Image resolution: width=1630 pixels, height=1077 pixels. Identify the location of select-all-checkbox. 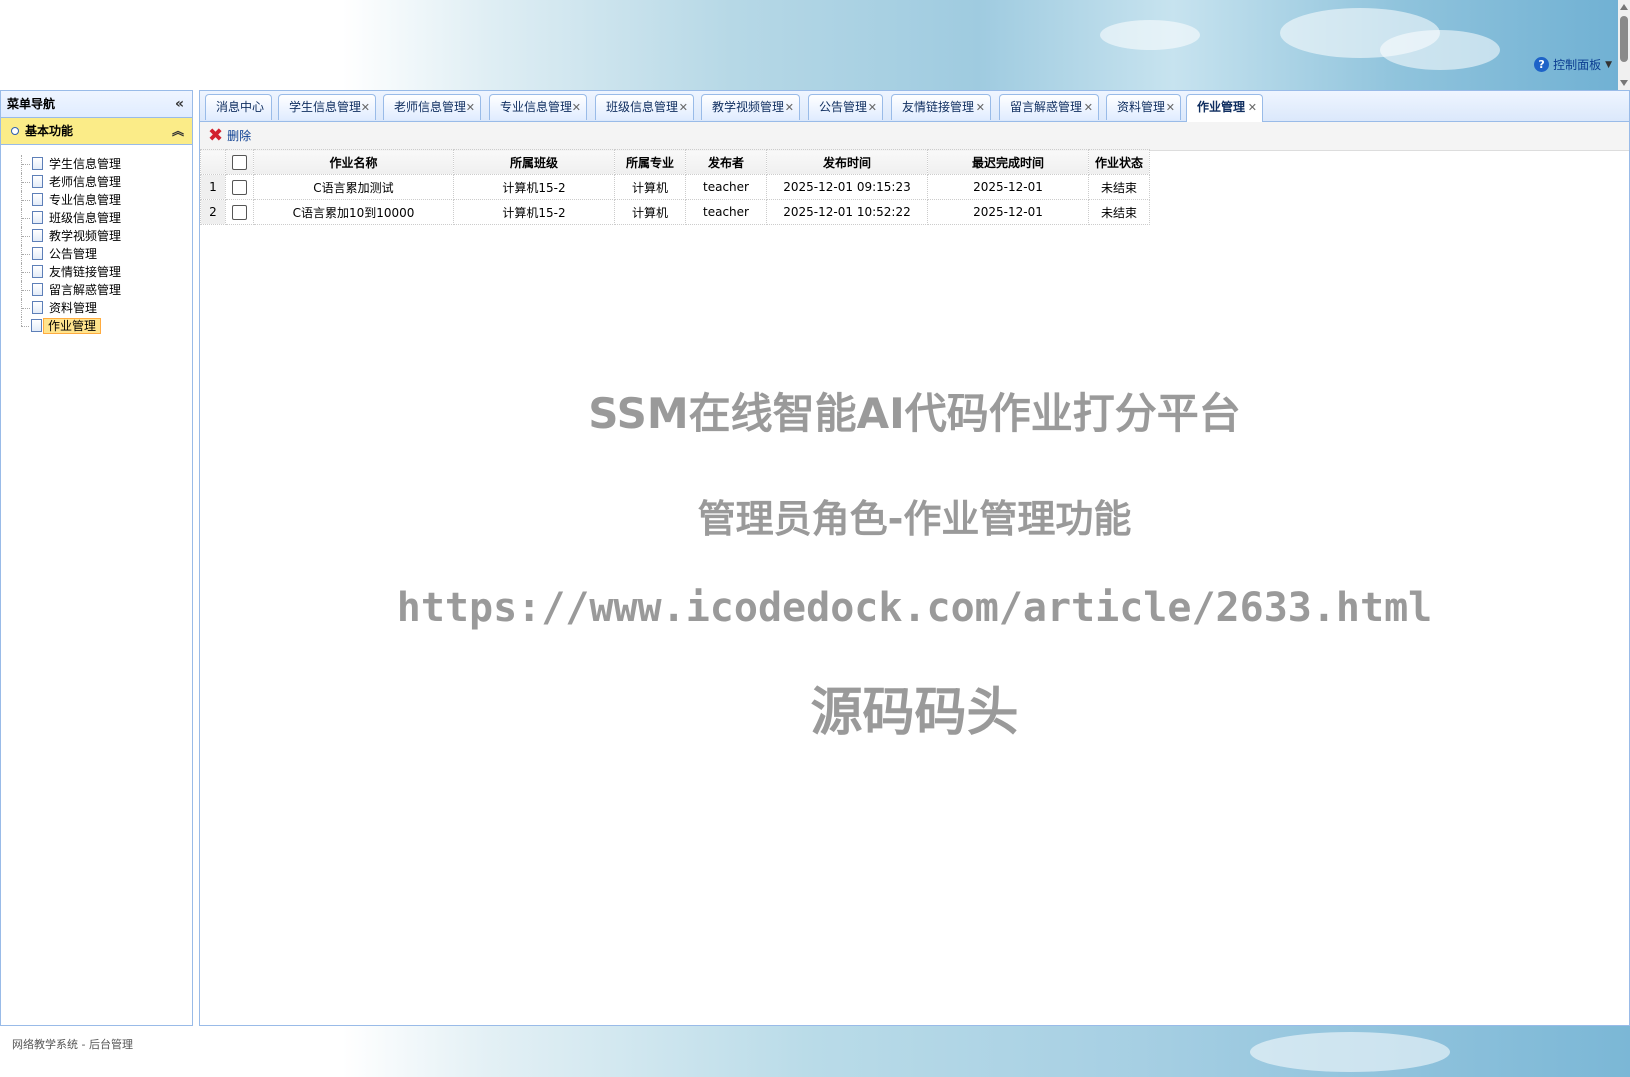
(239, 162).